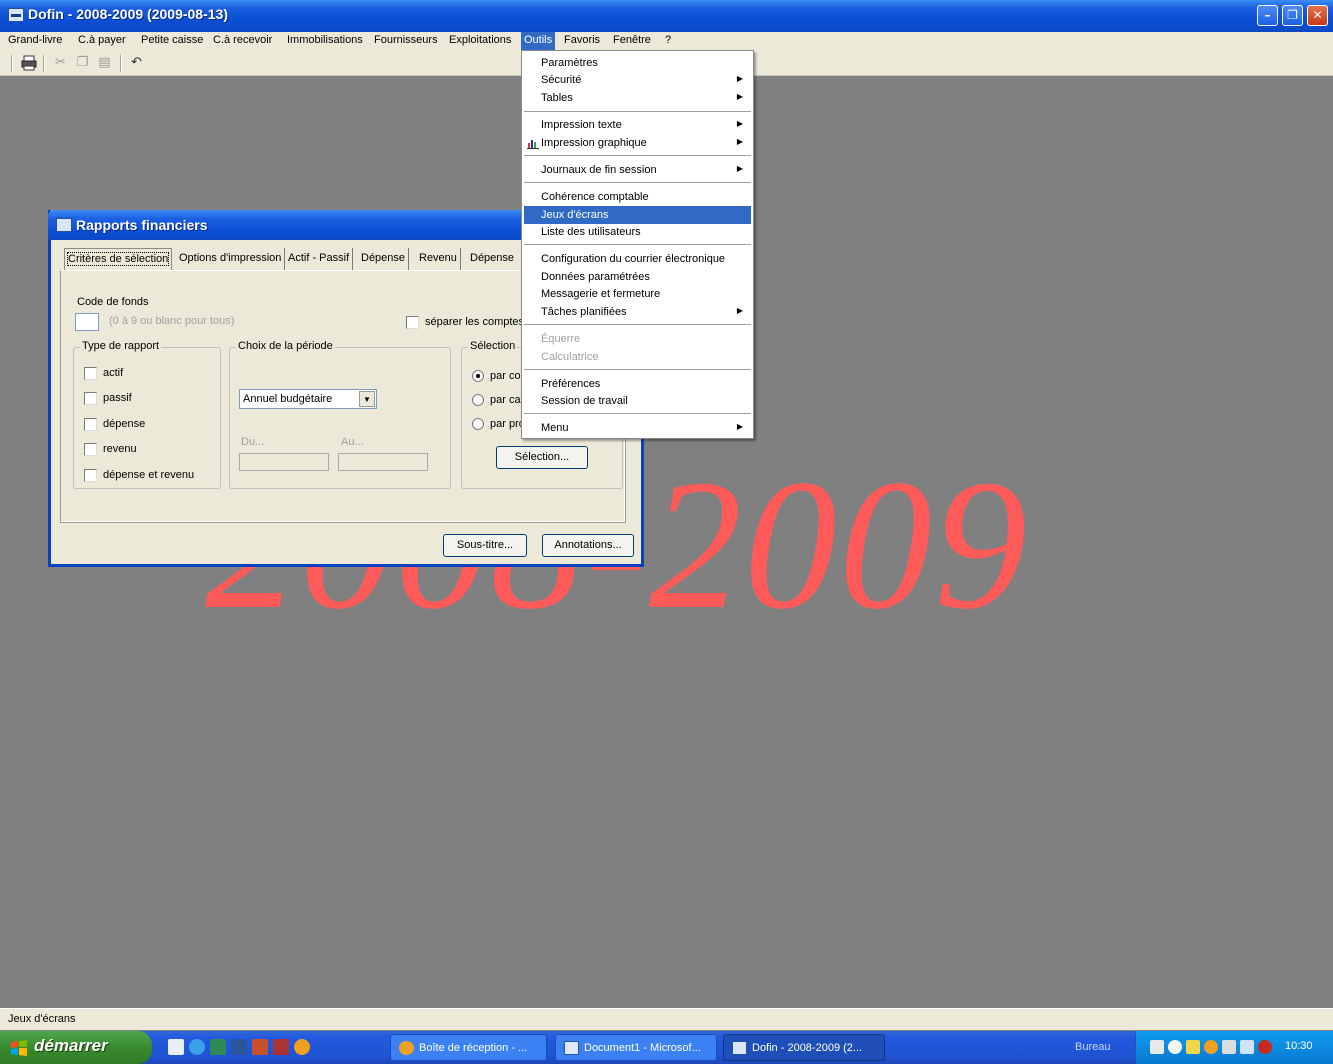 This screenshot has height=1064, width=1333. I want to click on start-button: démarrer, so click(76, 1047).